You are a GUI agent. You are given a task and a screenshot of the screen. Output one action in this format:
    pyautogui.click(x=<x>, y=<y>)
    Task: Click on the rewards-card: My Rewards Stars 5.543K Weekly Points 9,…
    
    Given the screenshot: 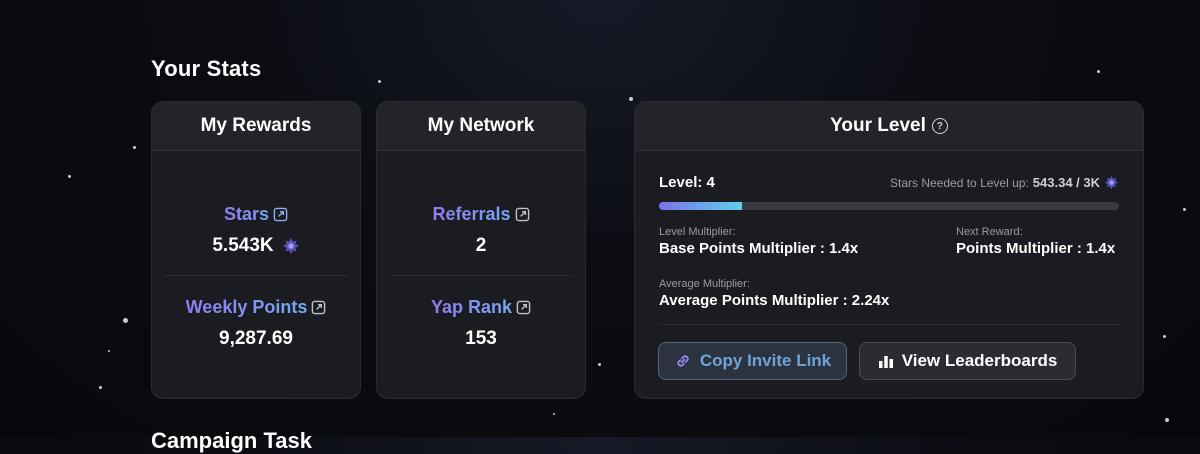 What is the action you would take?
    pyautogui.click(x=256, y=250)
    